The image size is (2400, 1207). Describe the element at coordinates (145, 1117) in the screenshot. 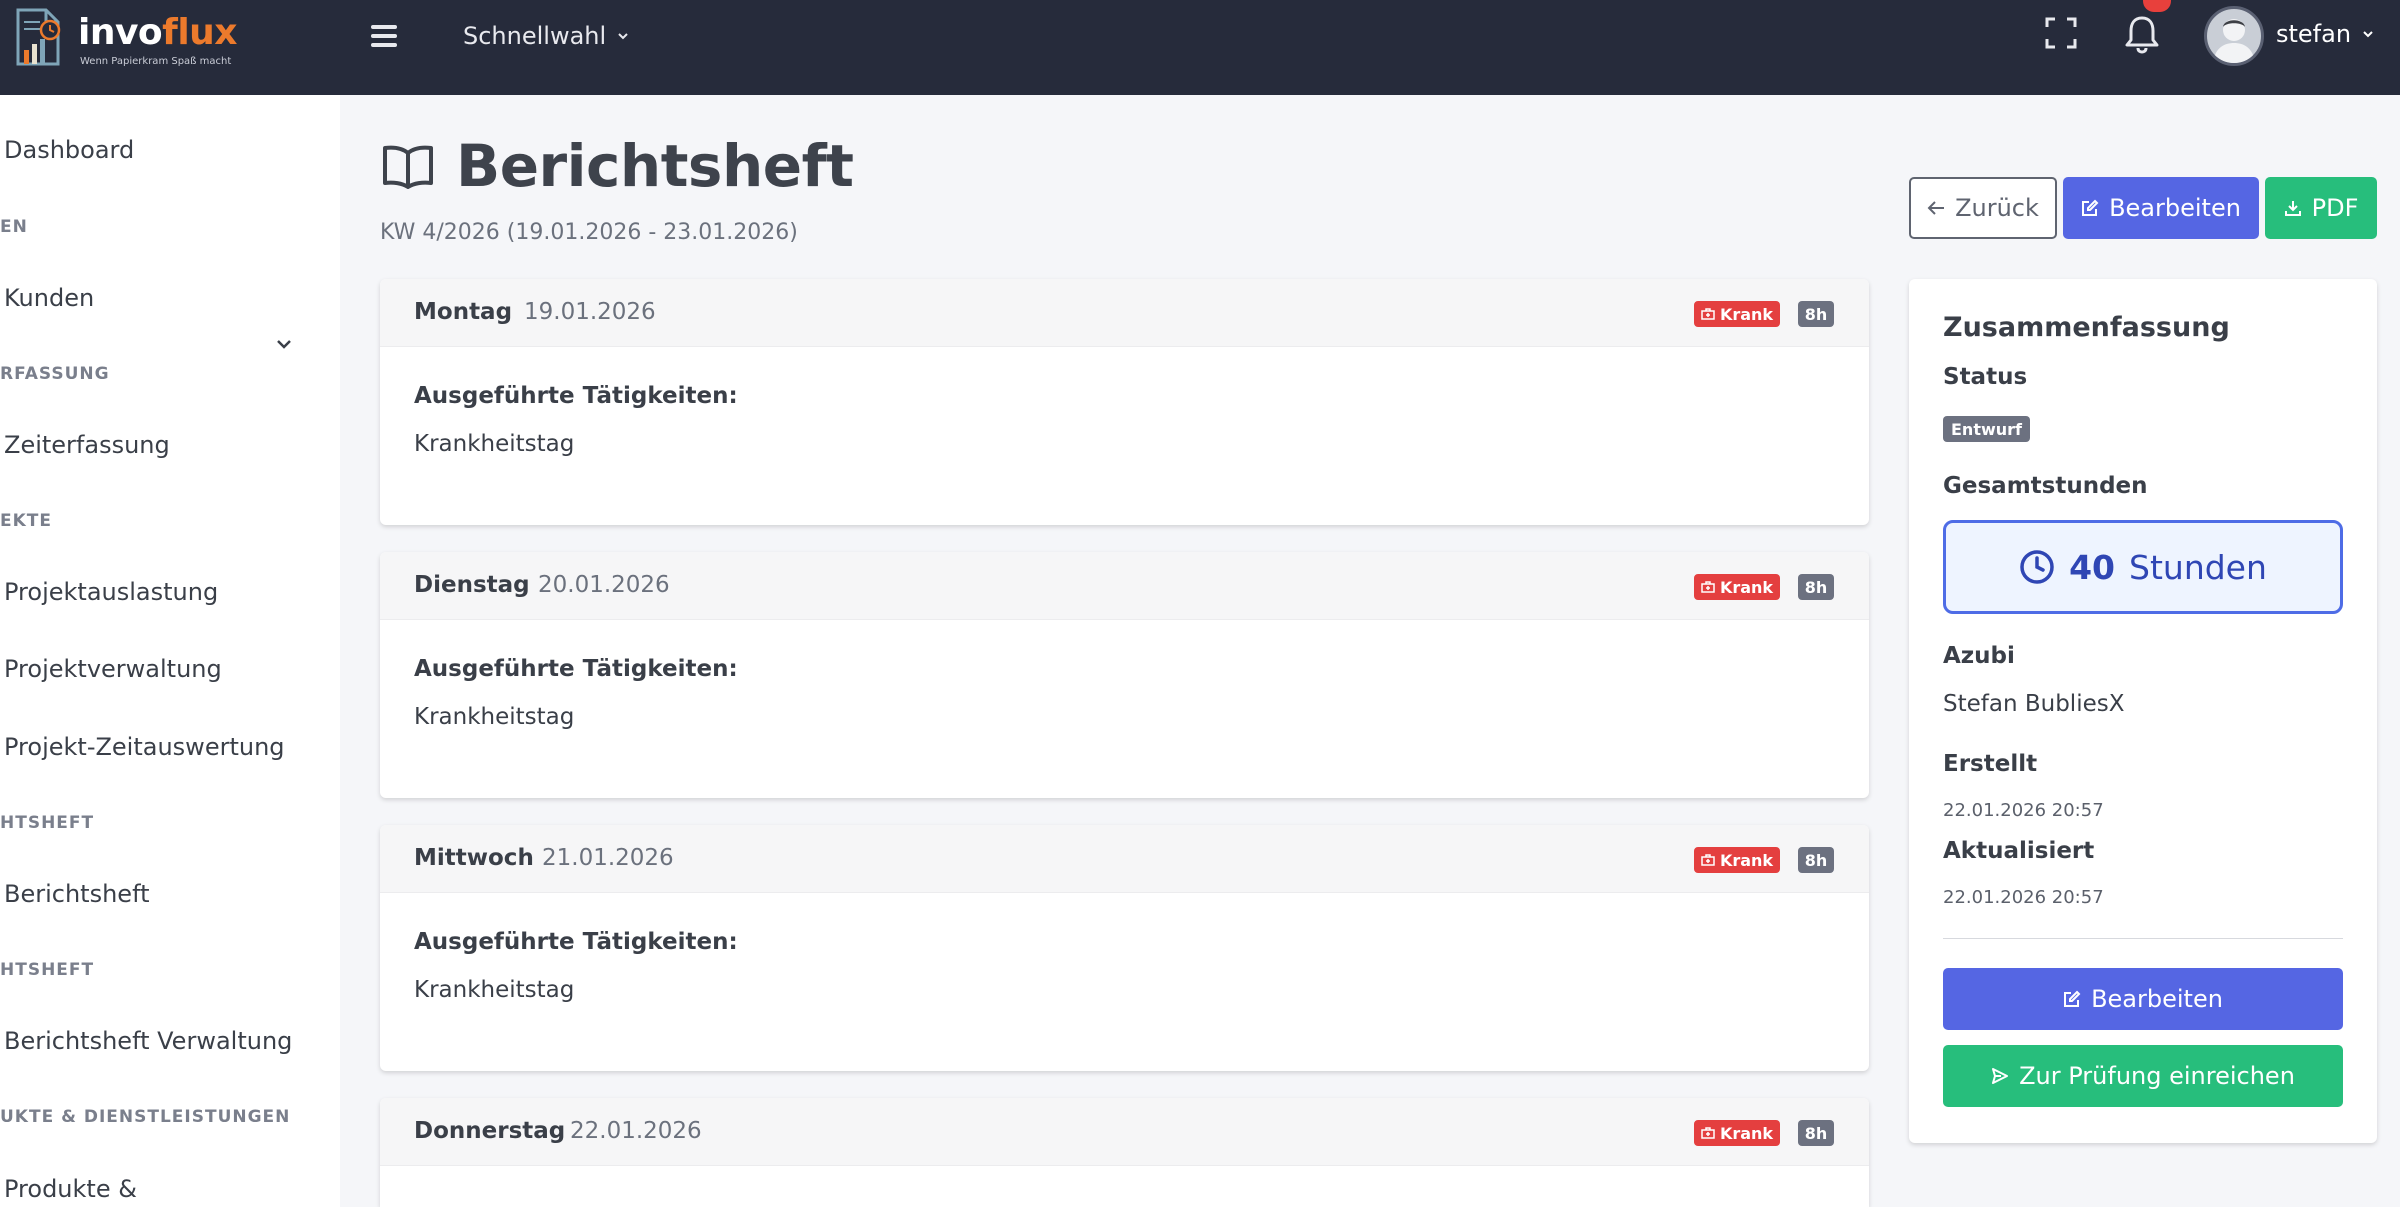

I see `sidebar-section-header: UKTE & DIENSTLEISTUNGEN` at that location.